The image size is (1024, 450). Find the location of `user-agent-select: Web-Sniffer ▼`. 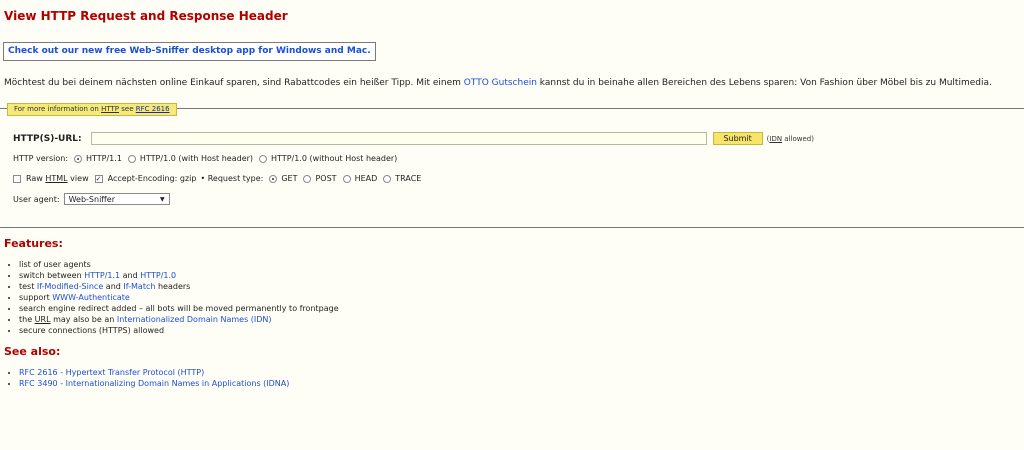

user-agent-select: Web-Sniffer ▼ is located at coordinates (116, 199).